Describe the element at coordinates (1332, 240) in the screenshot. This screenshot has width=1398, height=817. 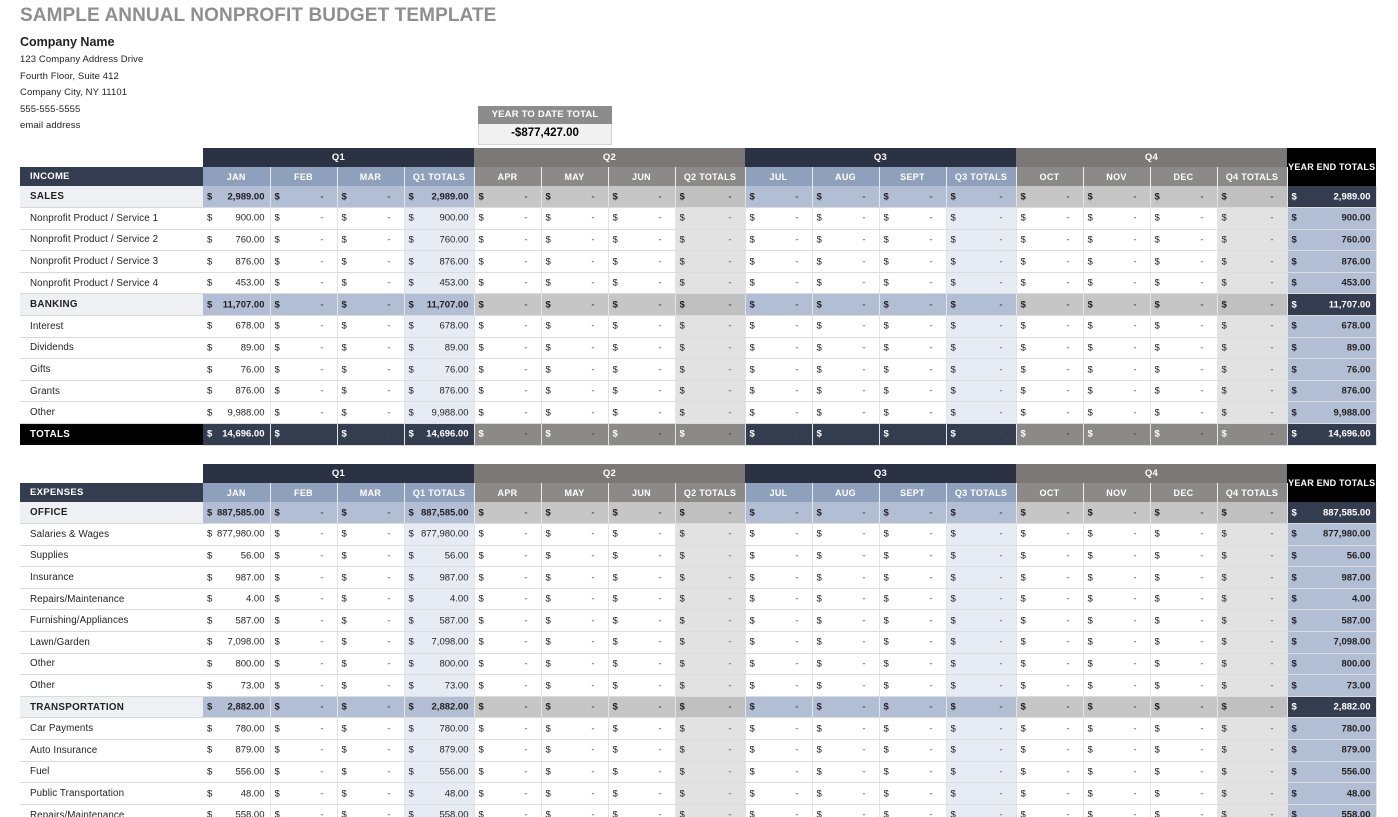
I see `cell-year-end-total: $760.00` at that location.